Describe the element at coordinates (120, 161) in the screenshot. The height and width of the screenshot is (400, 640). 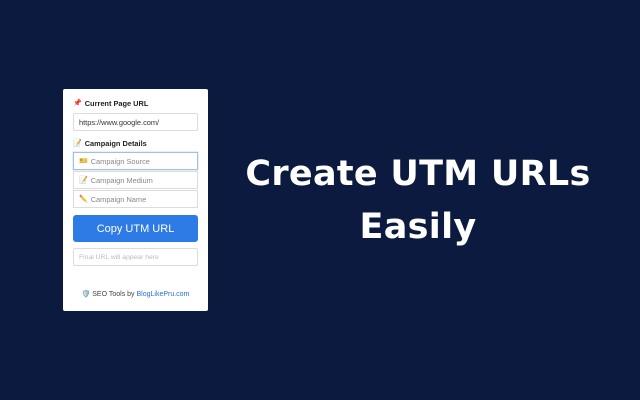
I see `campaign-source-placeholder: Campaign Source` at that location.